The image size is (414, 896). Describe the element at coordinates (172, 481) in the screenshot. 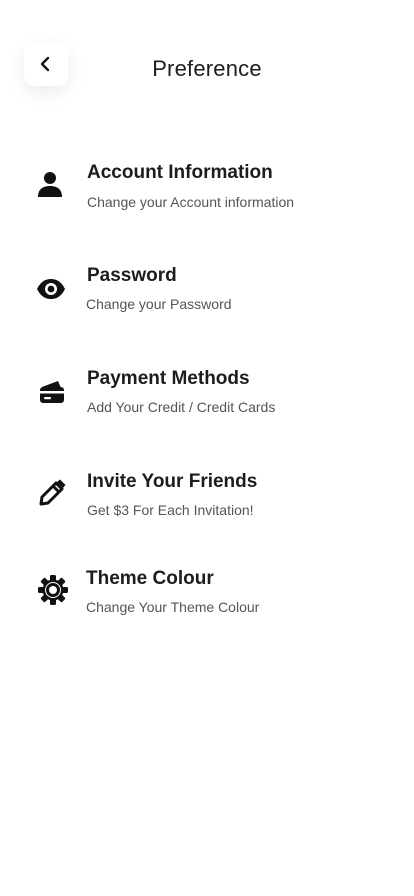

I see `menu-item-title: Invite Your Friends` at that location.